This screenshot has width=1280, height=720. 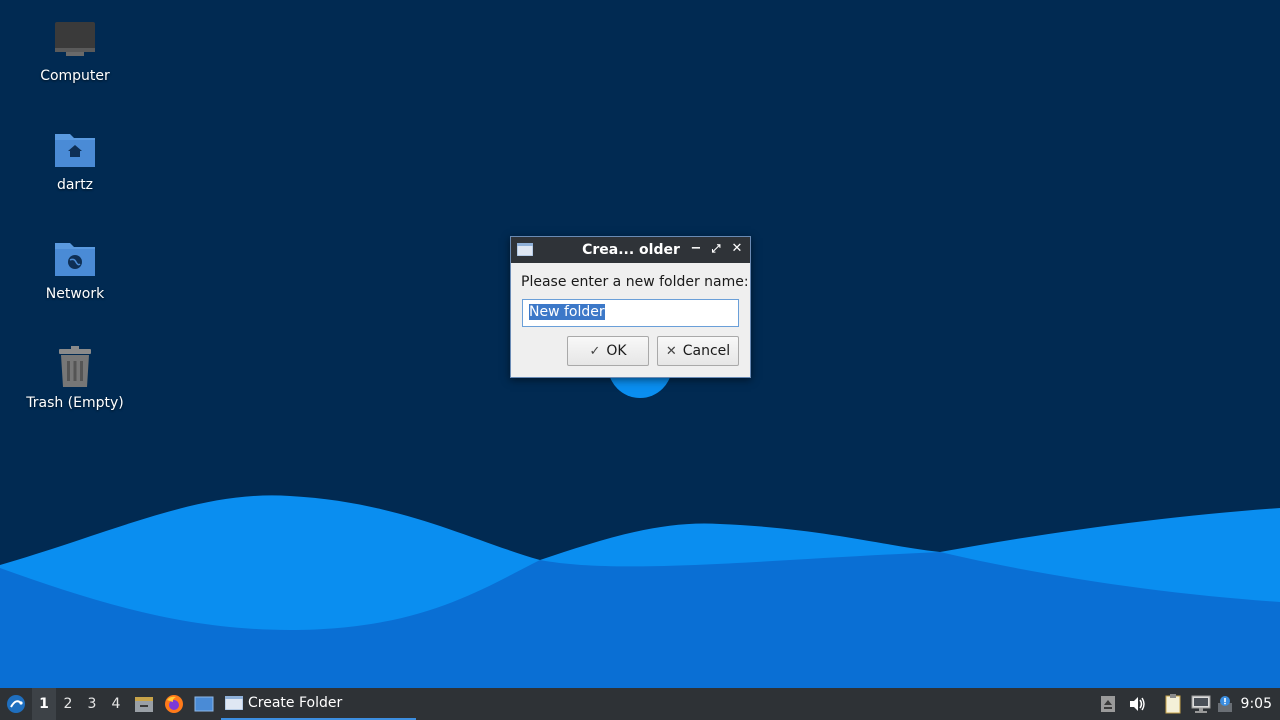 What do you see at coordinates (75, 294) in the screenshot?
I see `desktop-icon-label: Network` at bounding box center [75, 294].